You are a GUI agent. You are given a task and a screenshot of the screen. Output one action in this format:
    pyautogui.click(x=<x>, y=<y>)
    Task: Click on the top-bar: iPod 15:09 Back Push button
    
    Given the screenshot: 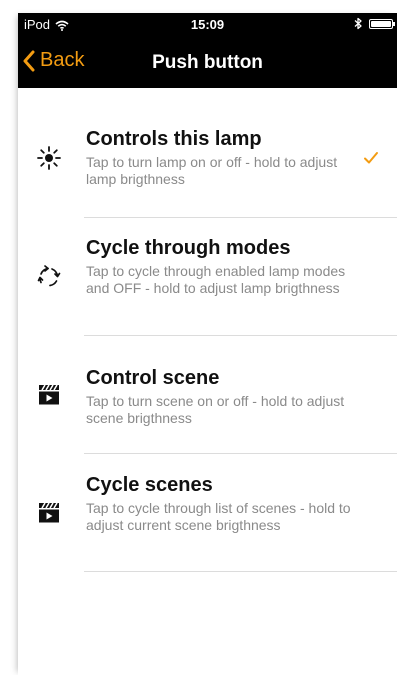 What is the action you would take?
    pyautogui.click(x=207, y=50)
    